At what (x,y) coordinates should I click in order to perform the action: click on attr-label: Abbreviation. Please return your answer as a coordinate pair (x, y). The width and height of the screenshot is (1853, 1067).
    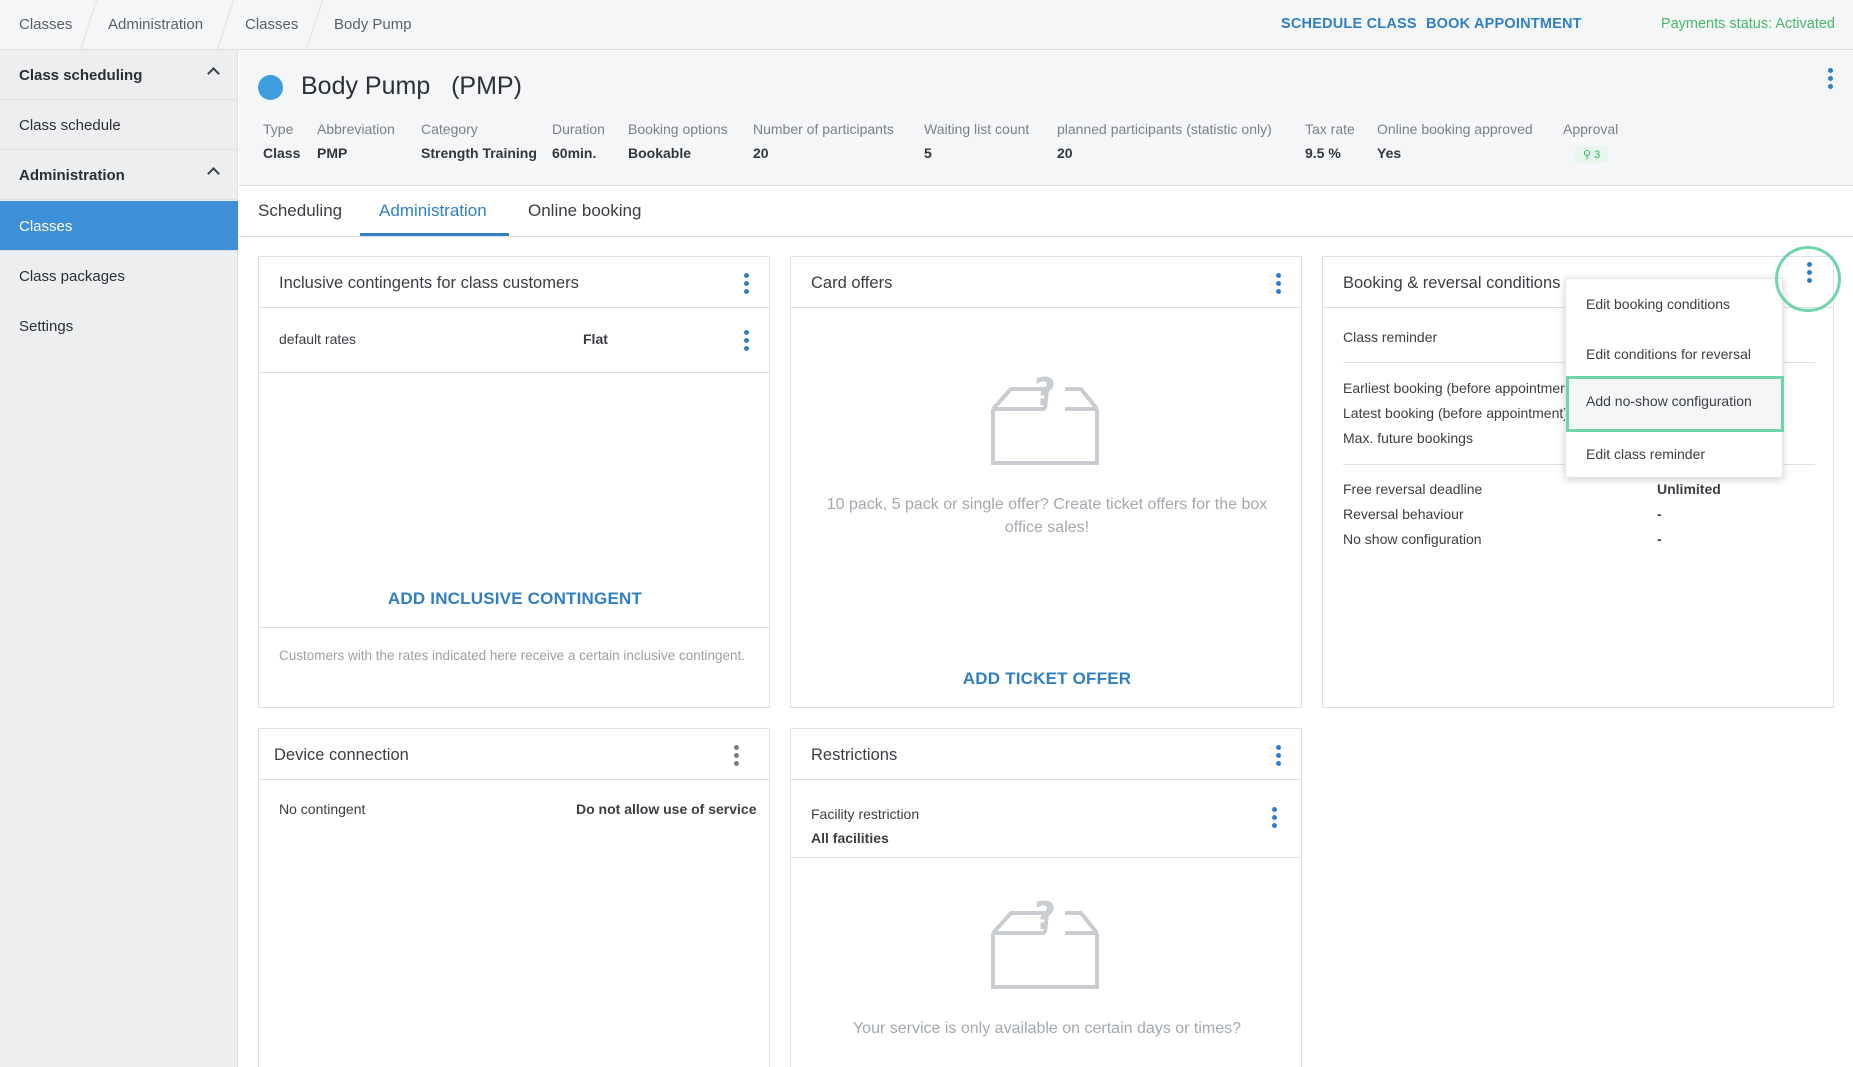
    Looking at the image, I should click on (356, 129).